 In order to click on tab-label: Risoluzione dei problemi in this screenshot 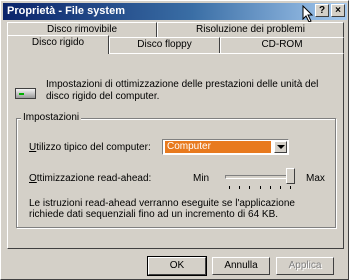, I will do `click(250, 29)`.